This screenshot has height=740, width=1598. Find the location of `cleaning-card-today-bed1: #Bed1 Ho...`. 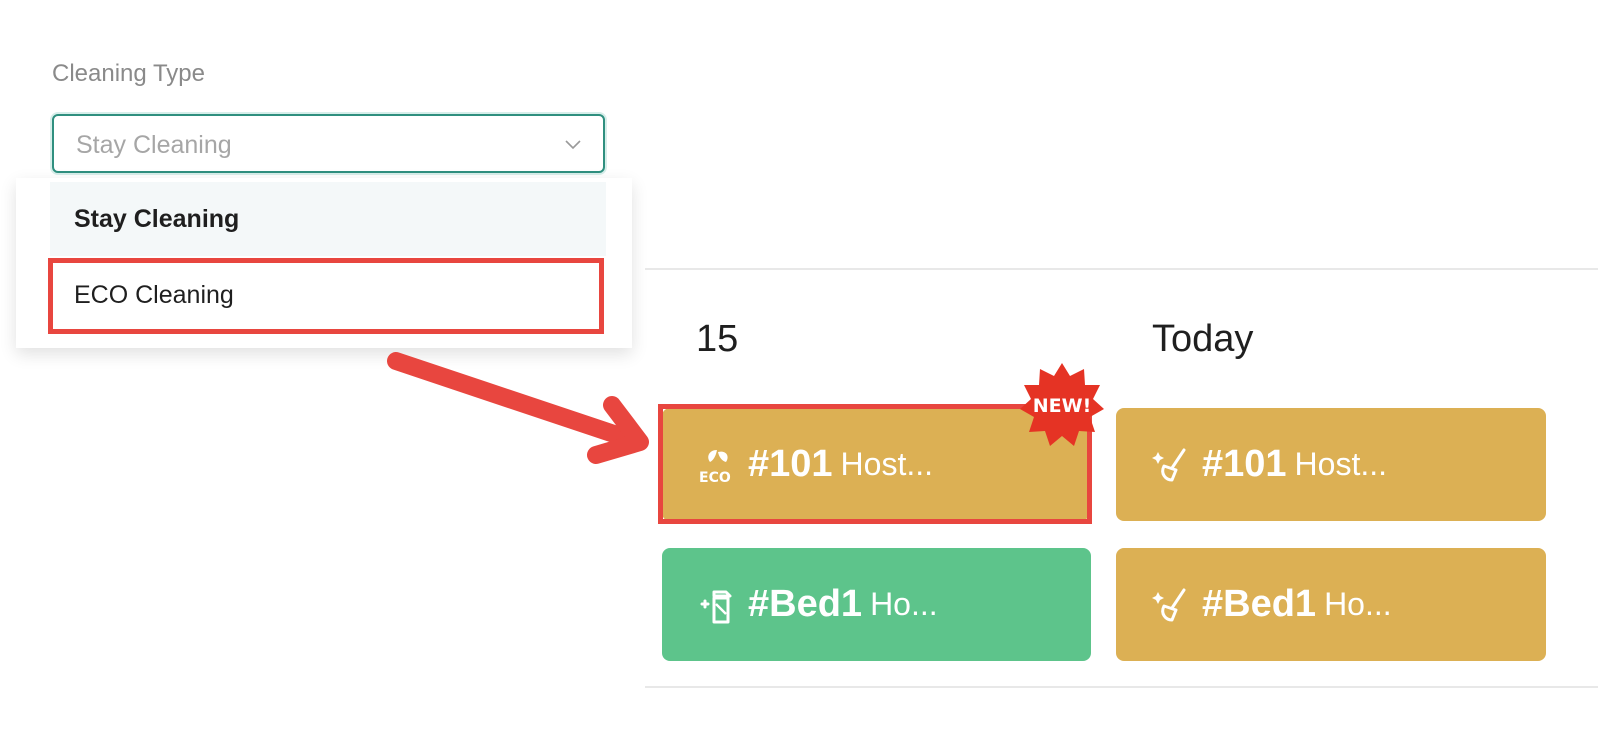

cleaning-card-today-bed1: #Bed1 Ho... is located at coordinates (1331, 604).